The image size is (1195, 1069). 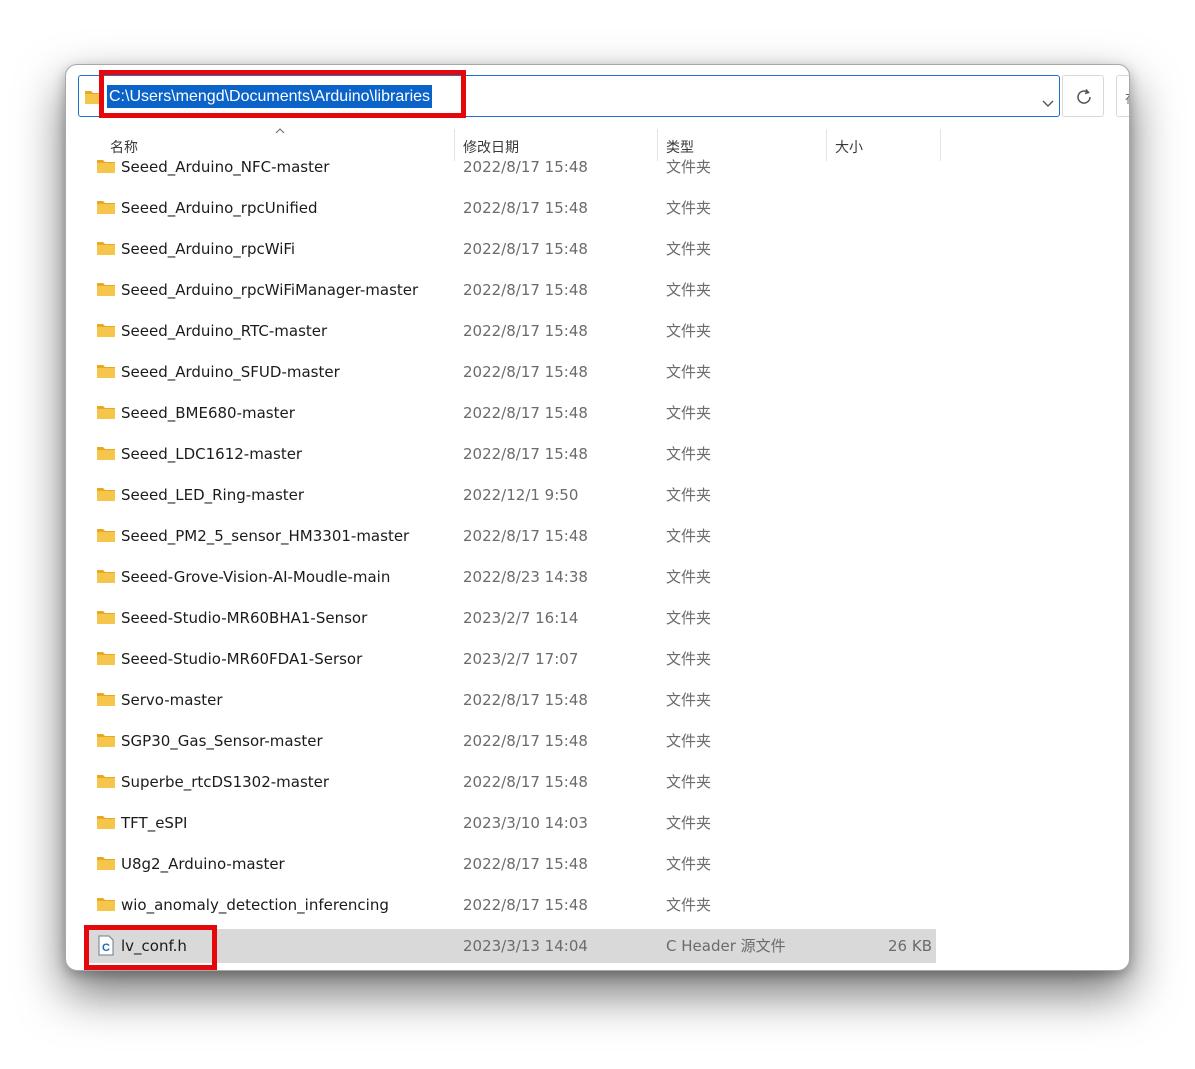 I want to click on search-box: 在, so click(x=1122, y=96).